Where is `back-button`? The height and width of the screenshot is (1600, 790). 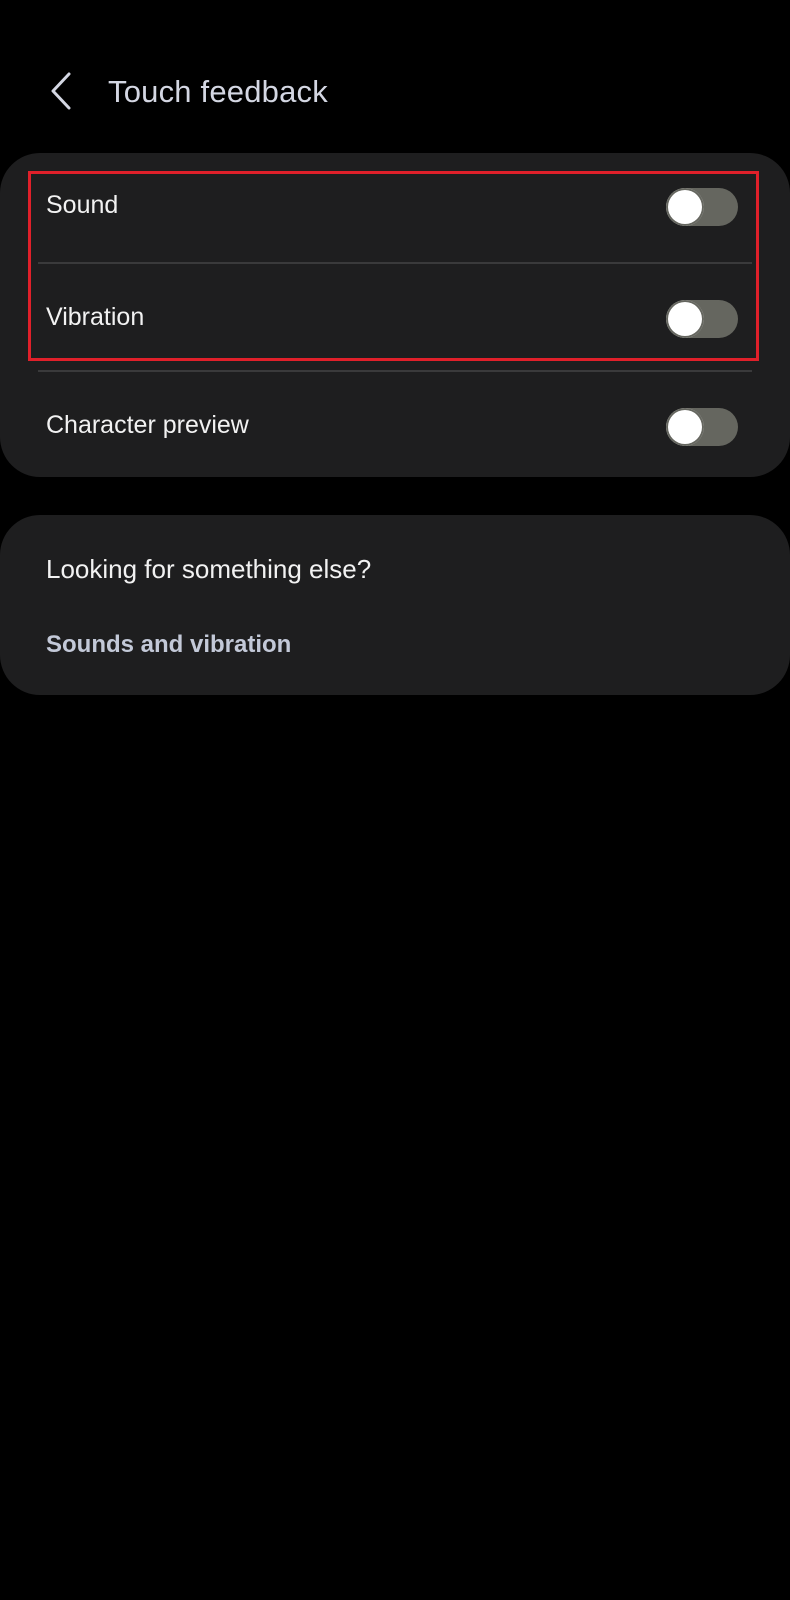
back-button is located at coordinates (60, 91).